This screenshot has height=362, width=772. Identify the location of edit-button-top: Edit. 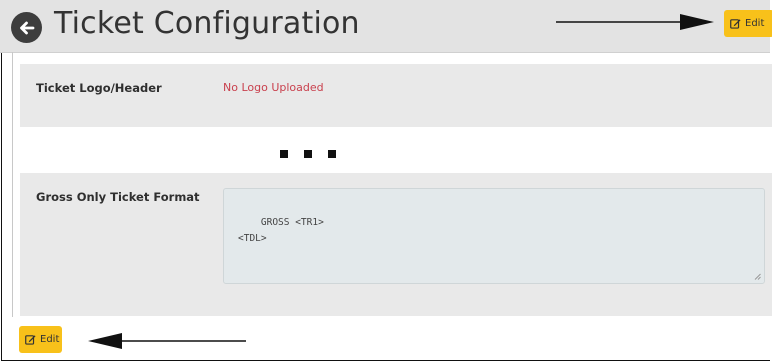
(748, 23).